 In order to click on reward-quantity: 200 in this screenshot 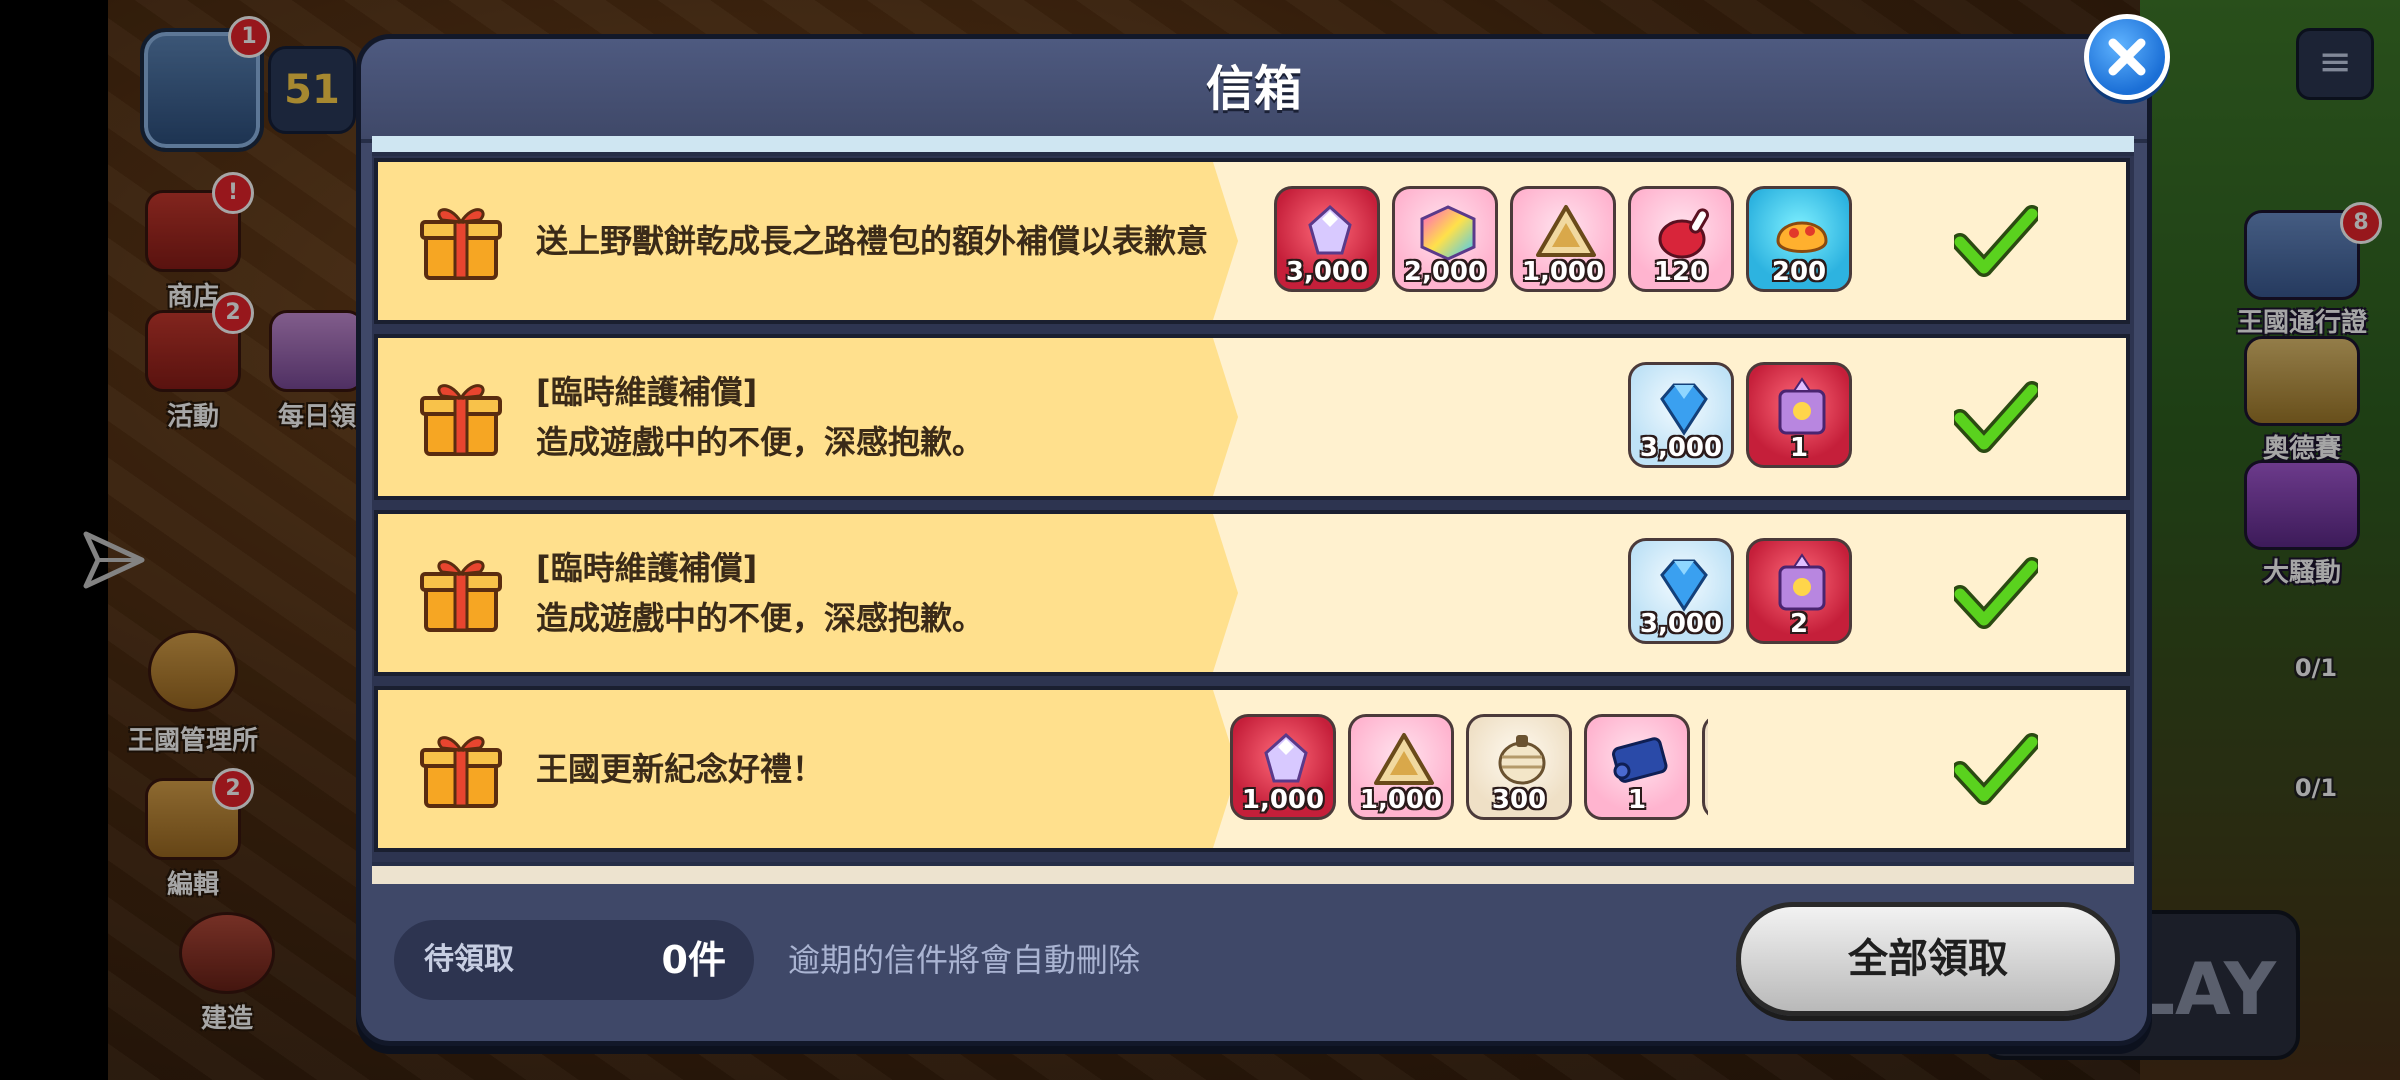, I will do `click(1799, 272)`.